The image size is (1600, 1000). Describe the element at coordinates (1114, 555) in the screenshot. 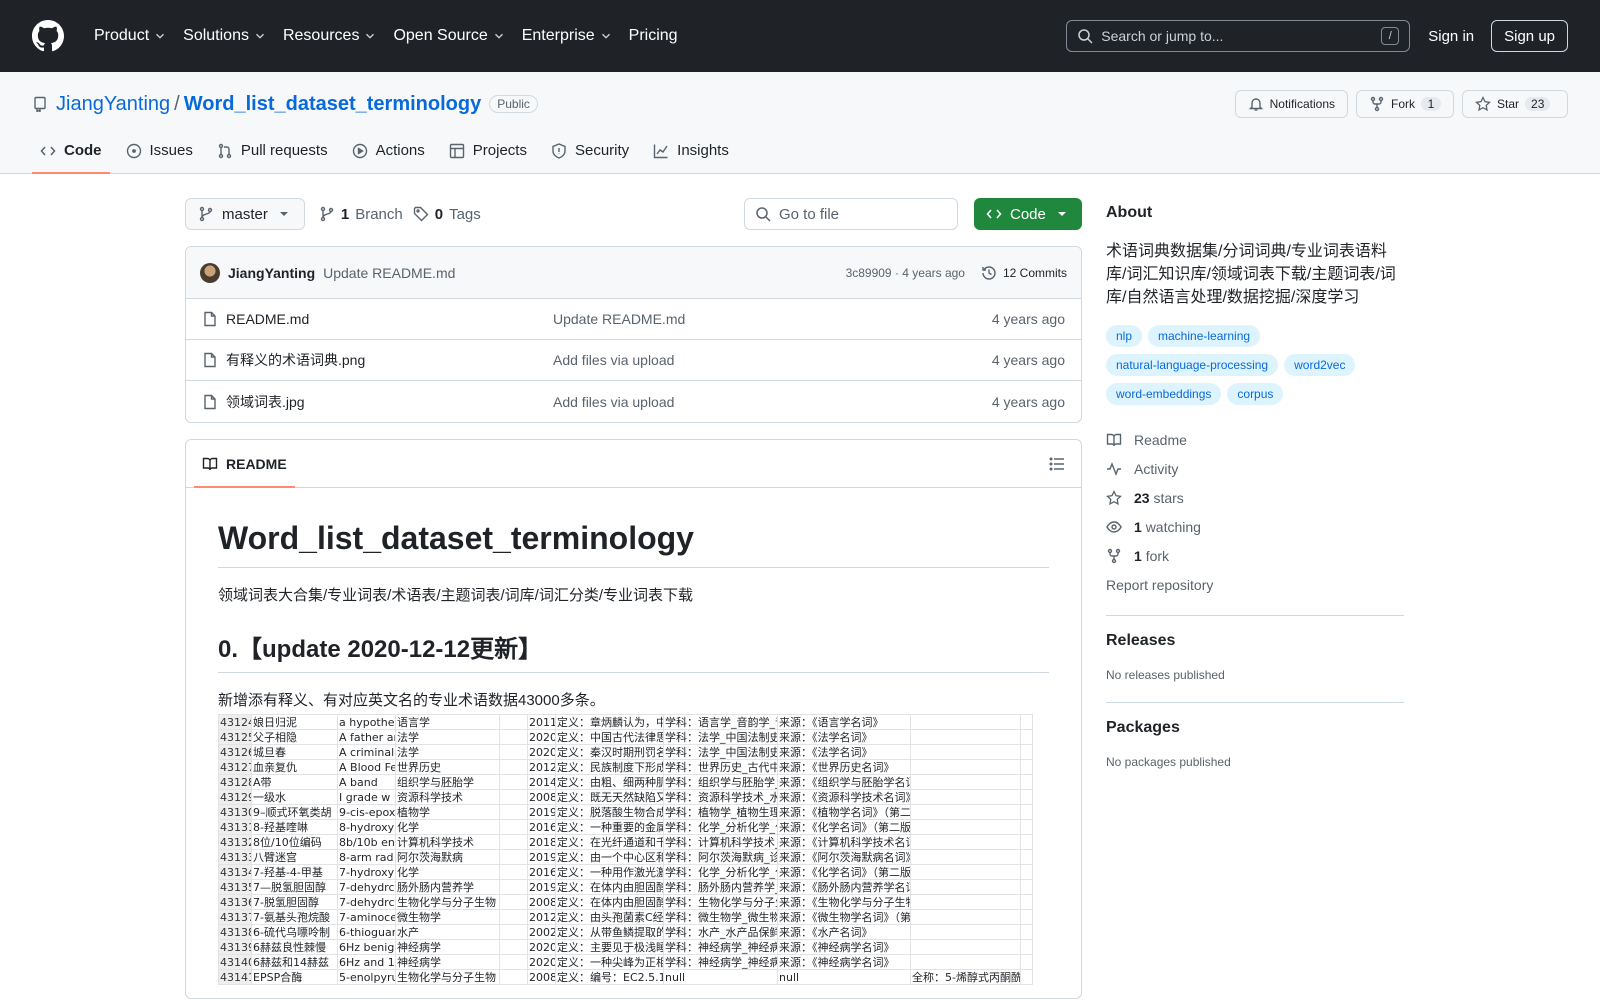

I see `fork-icon` at that location.